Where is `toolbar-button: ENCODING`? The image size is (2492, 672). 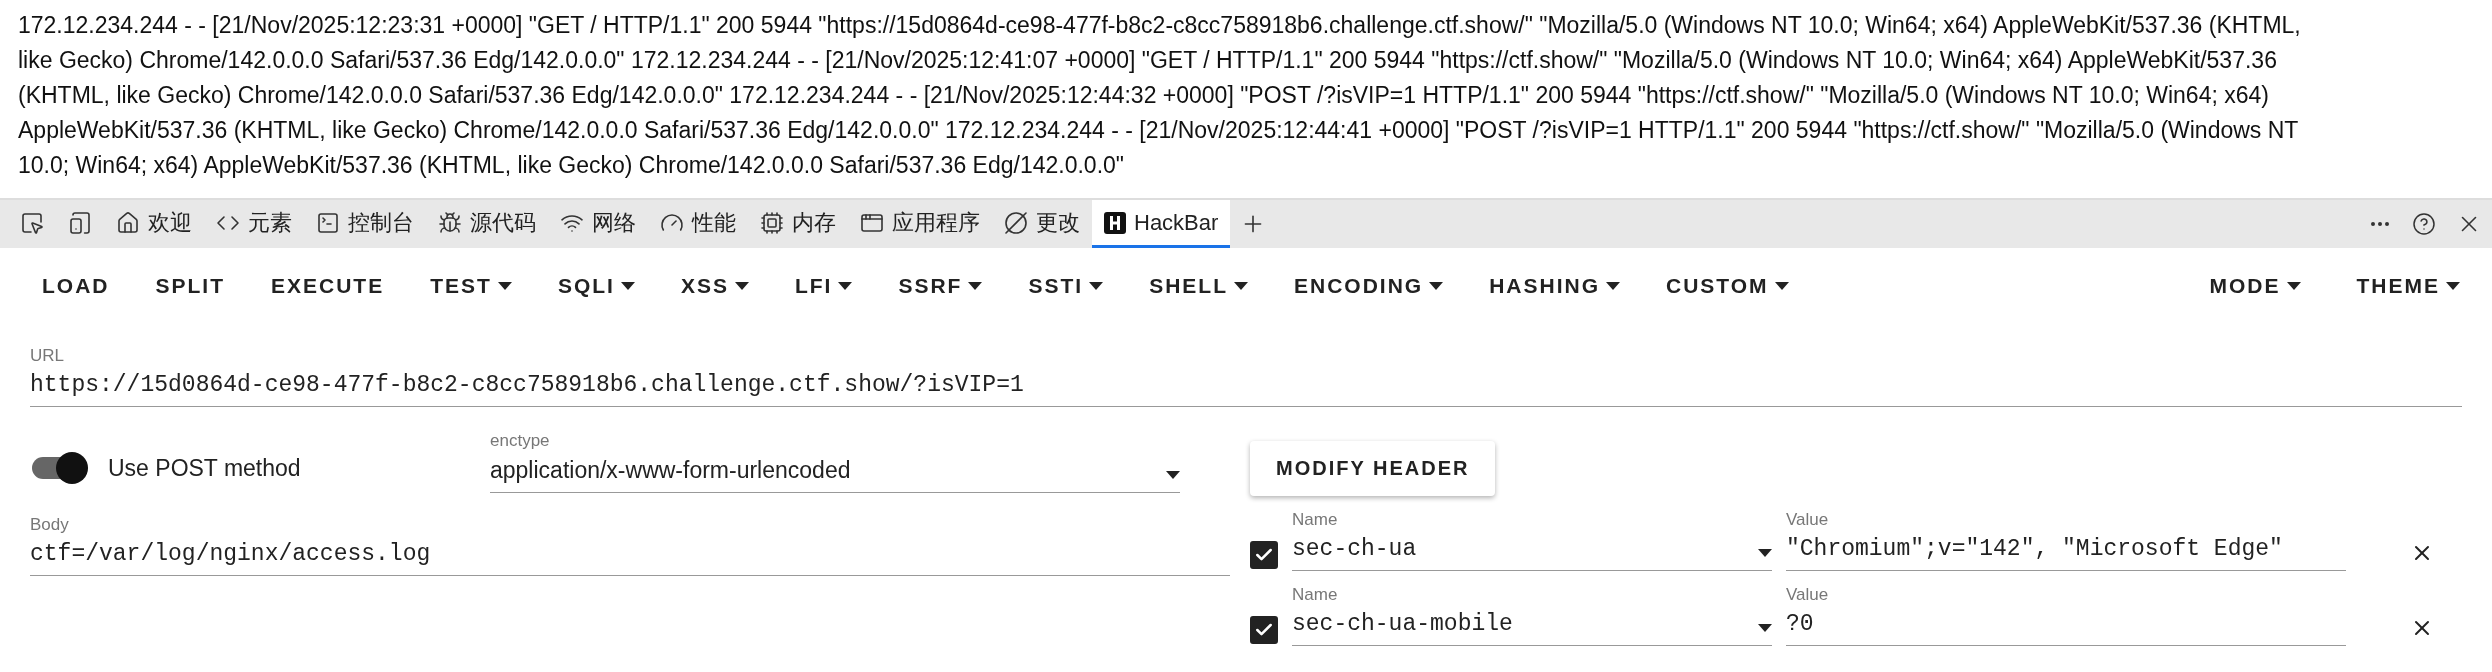
toolbar-button: ENCODING is located at coordinates (1368, 286).